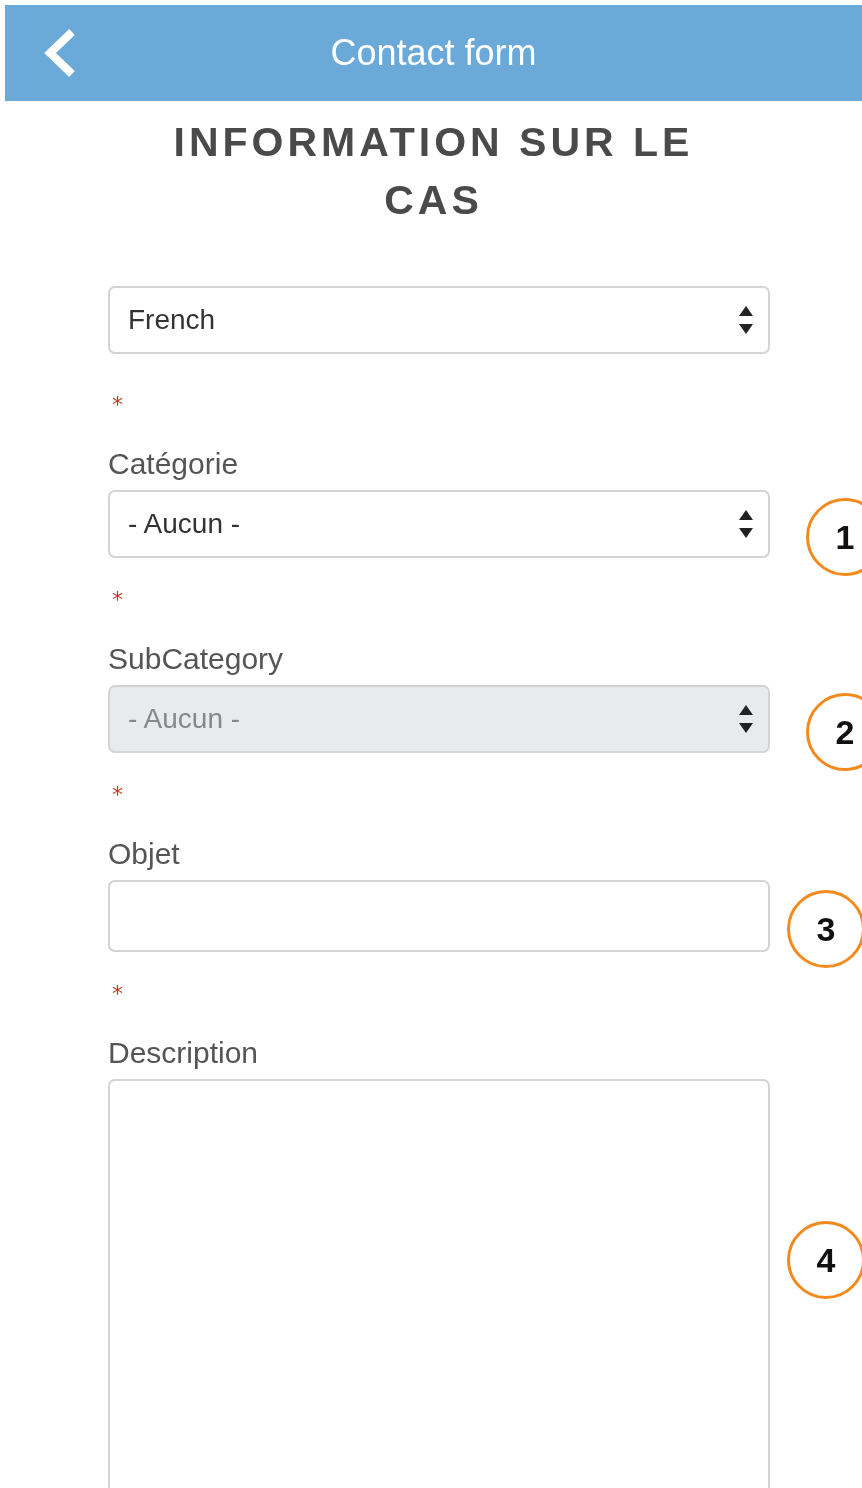 This screenshot has height=1488, width=862. Describe the element at coordinates (433, 171) in the screenshot. I see `section-heading: INFORMATION SUR LE CAS` at that location.